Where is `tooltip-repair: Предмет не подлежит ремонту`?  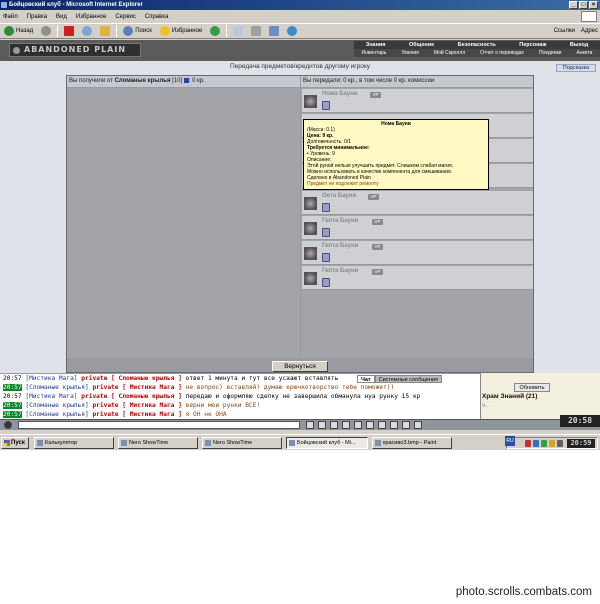 tooltip-repair: Предмет не подлежит ремонту is located at coordinates (343, 184).